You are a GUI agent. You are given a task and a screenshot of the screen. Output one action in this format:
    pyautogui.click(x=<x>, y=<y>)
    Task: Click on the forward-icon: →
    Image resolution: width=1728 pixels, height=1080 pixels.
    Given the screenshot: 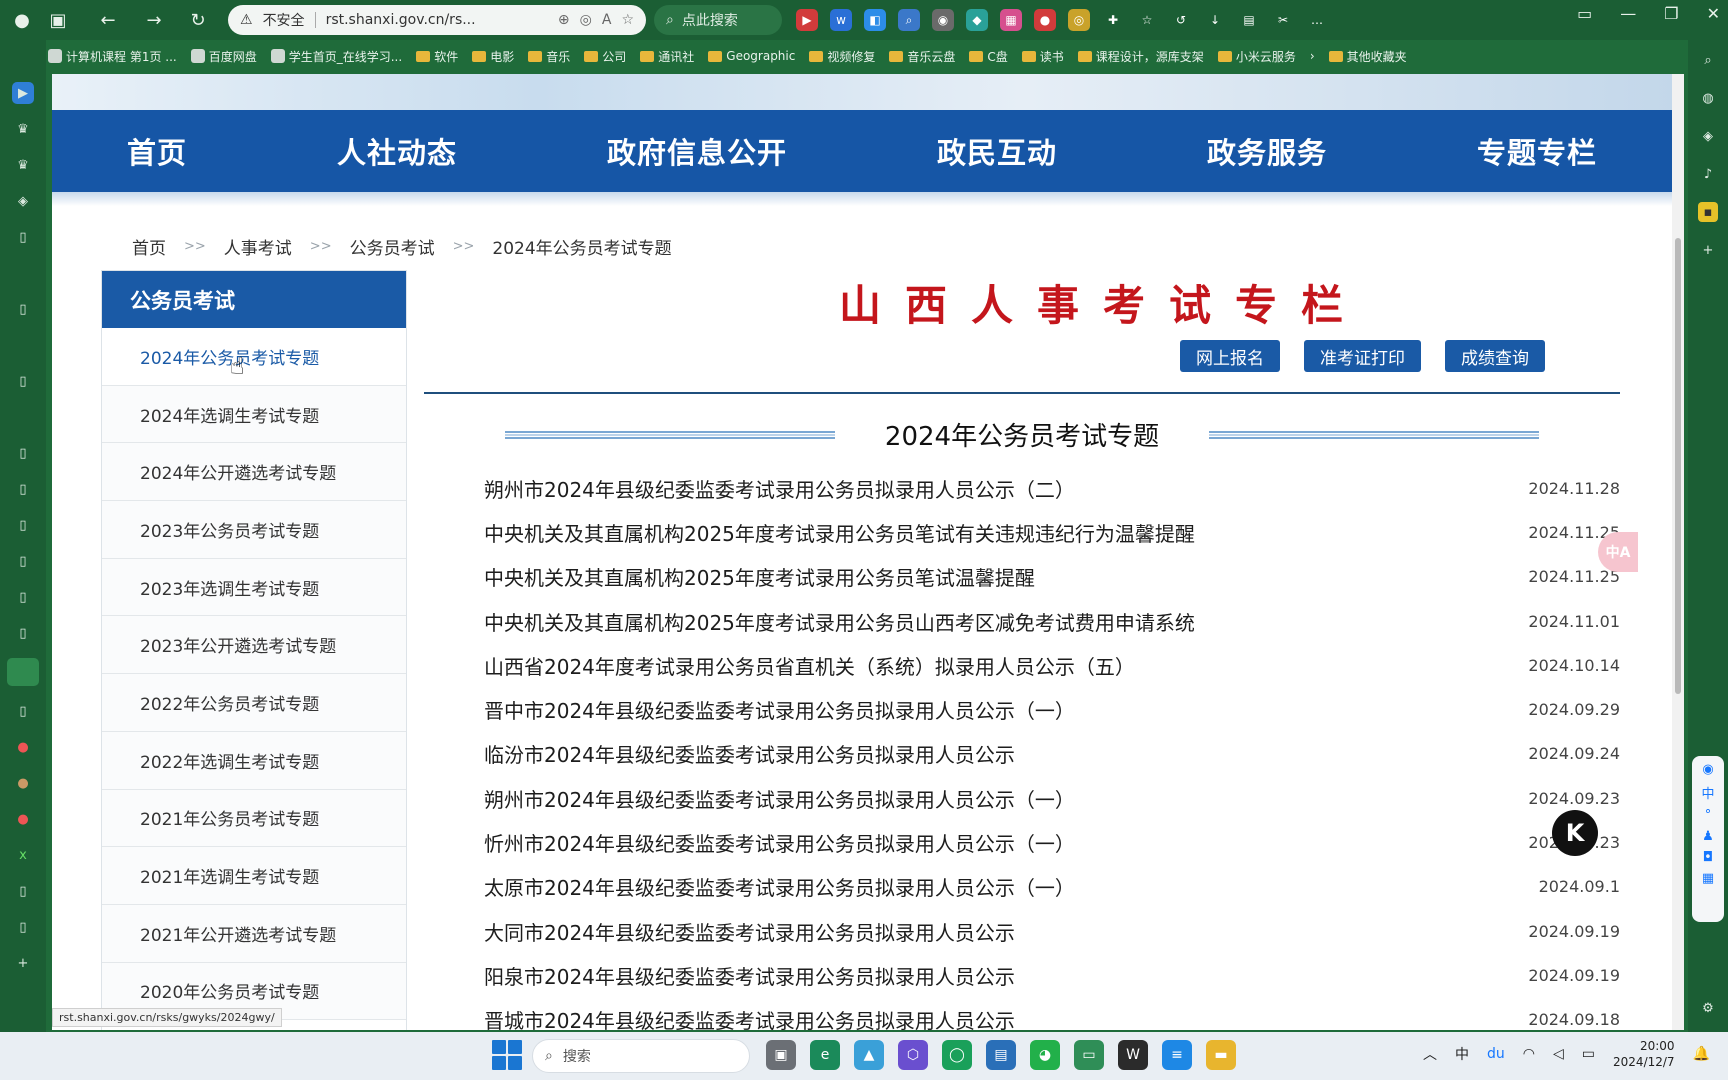 What is the action you would take?
    pyautogui.click(x=154, y=20)
    